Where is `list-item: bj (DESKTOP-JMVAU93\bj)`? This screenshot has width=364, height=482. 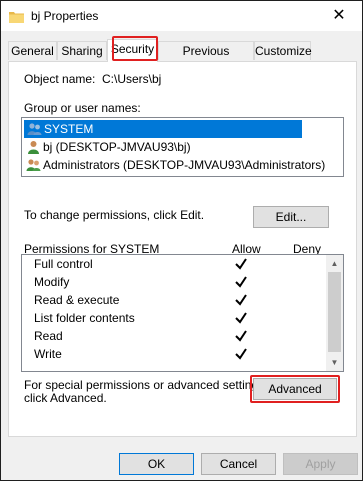
list-item: bj (DESKTOP-JMVAU93\bj) is located at coordinates (107, 147).